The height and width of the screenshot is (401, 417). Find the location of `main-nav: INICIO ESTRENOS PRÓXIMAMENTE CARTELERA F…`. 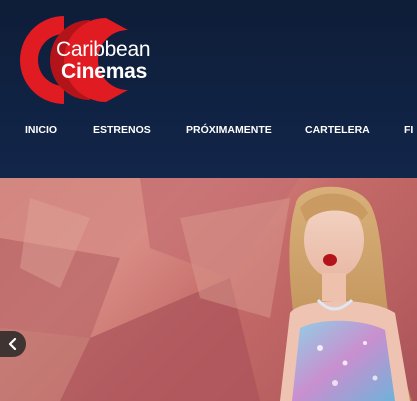

main-nav: INICIO ESTRENOS PRÓXIMAMENTE CARTELERA F… is located at coordinates (208, 132).